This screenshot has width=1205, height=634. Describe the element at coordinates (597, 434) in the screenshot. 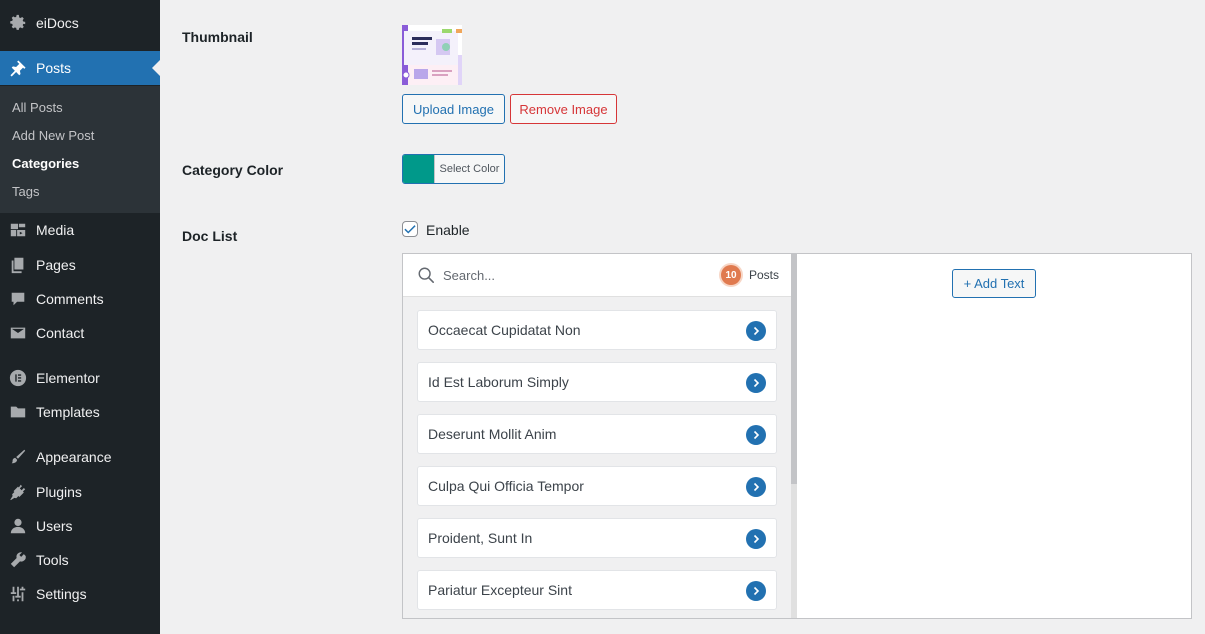

I see `post-list-item: Deserunt Mollit Anim` at that location.